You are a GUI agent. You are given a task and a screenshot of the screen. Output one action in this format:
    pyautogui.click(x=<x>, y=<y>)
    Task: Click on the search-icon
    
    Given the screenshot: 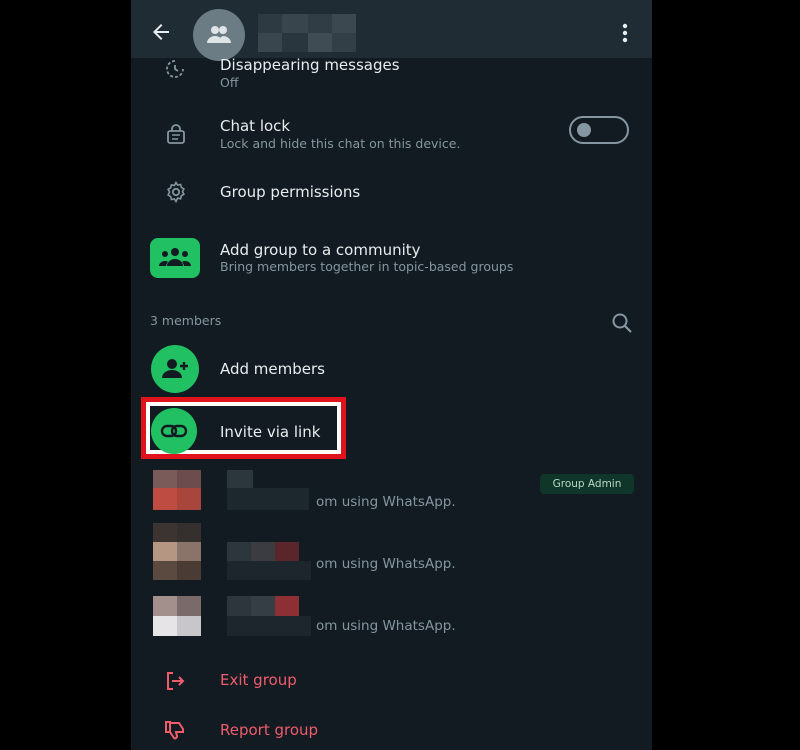 What is the action you would take?
    pyautogui.click(x=622, y=325)
    